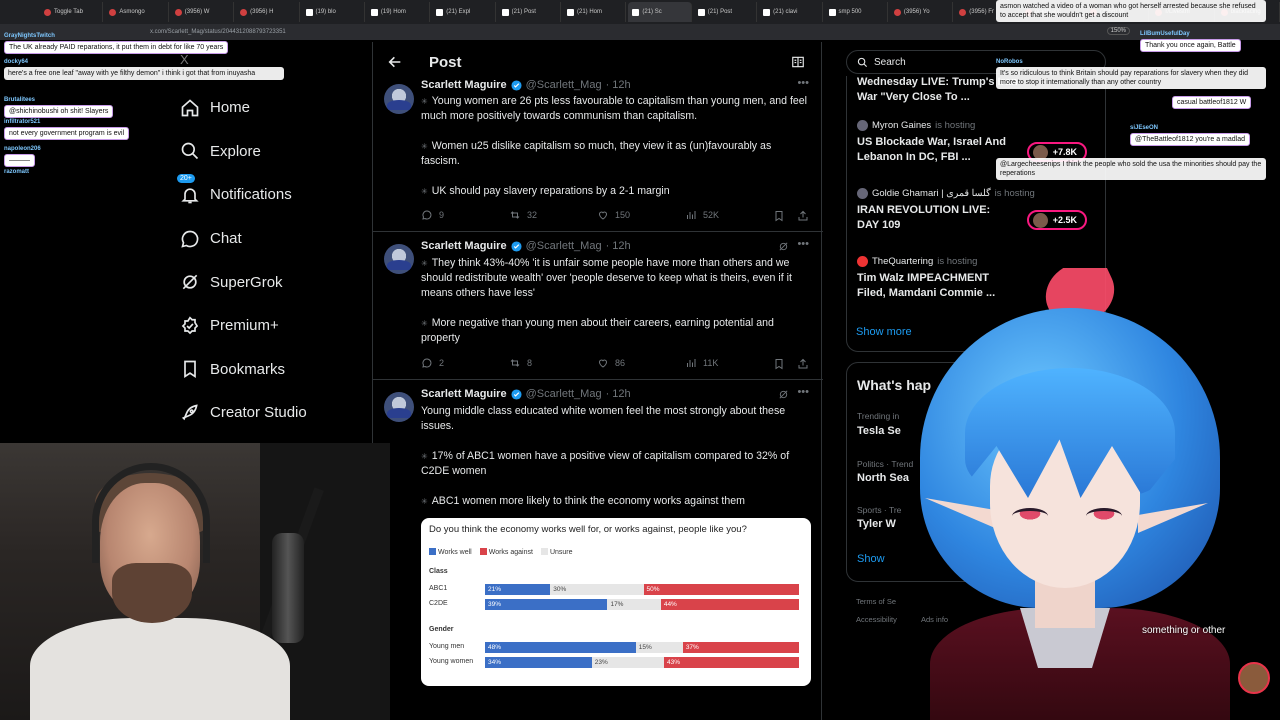 The height and width of the screenshot is (720, 1280). I want to click on like-button: 86, so click(611, 363).